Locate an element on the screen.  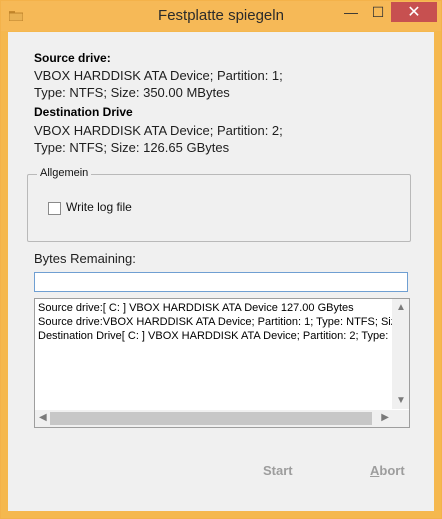
scroll-corner is located at coordinates (400, 418).